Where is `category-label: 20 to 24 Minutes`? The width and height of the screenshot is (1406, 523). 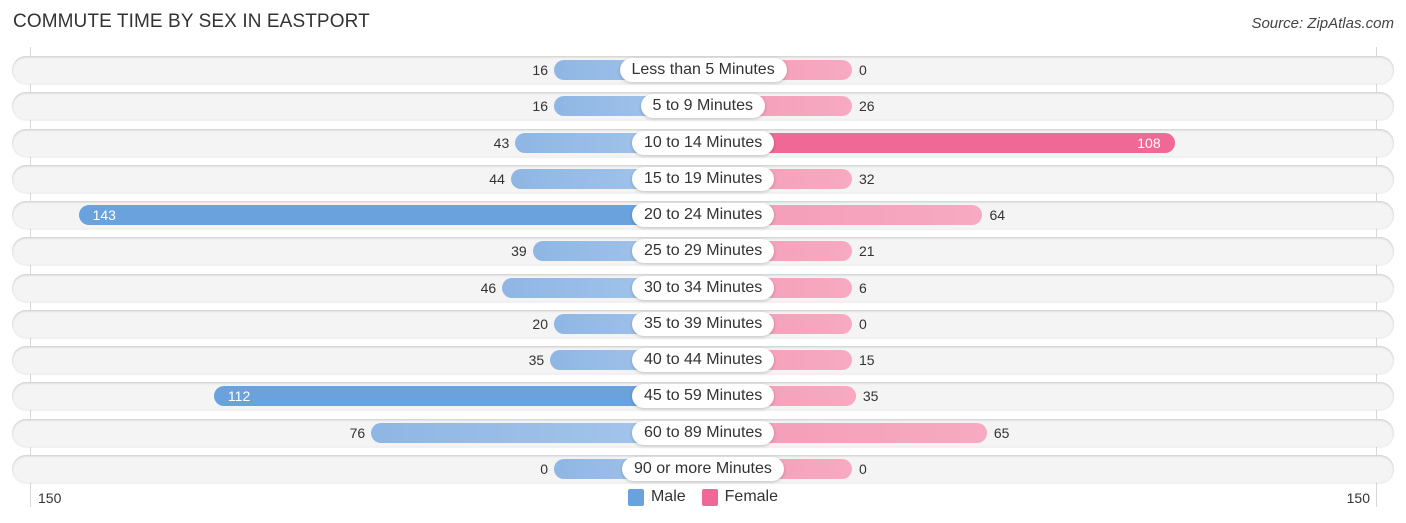 category-label: 20 to 24 Minutes is located at coordinates (703, 215).